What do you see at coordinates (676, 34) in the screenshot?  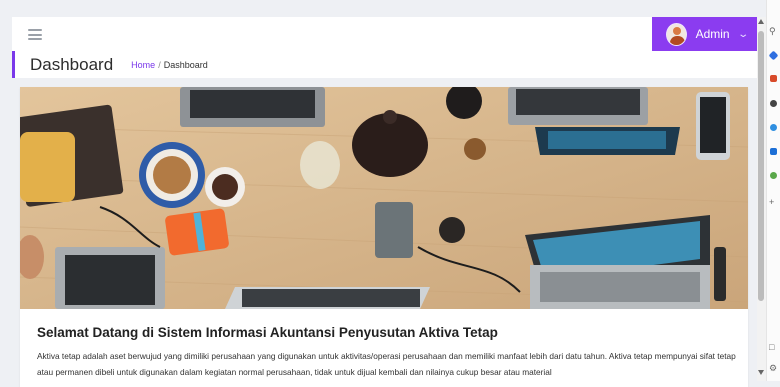 I see `avatar` at bounding box center [676, 34].